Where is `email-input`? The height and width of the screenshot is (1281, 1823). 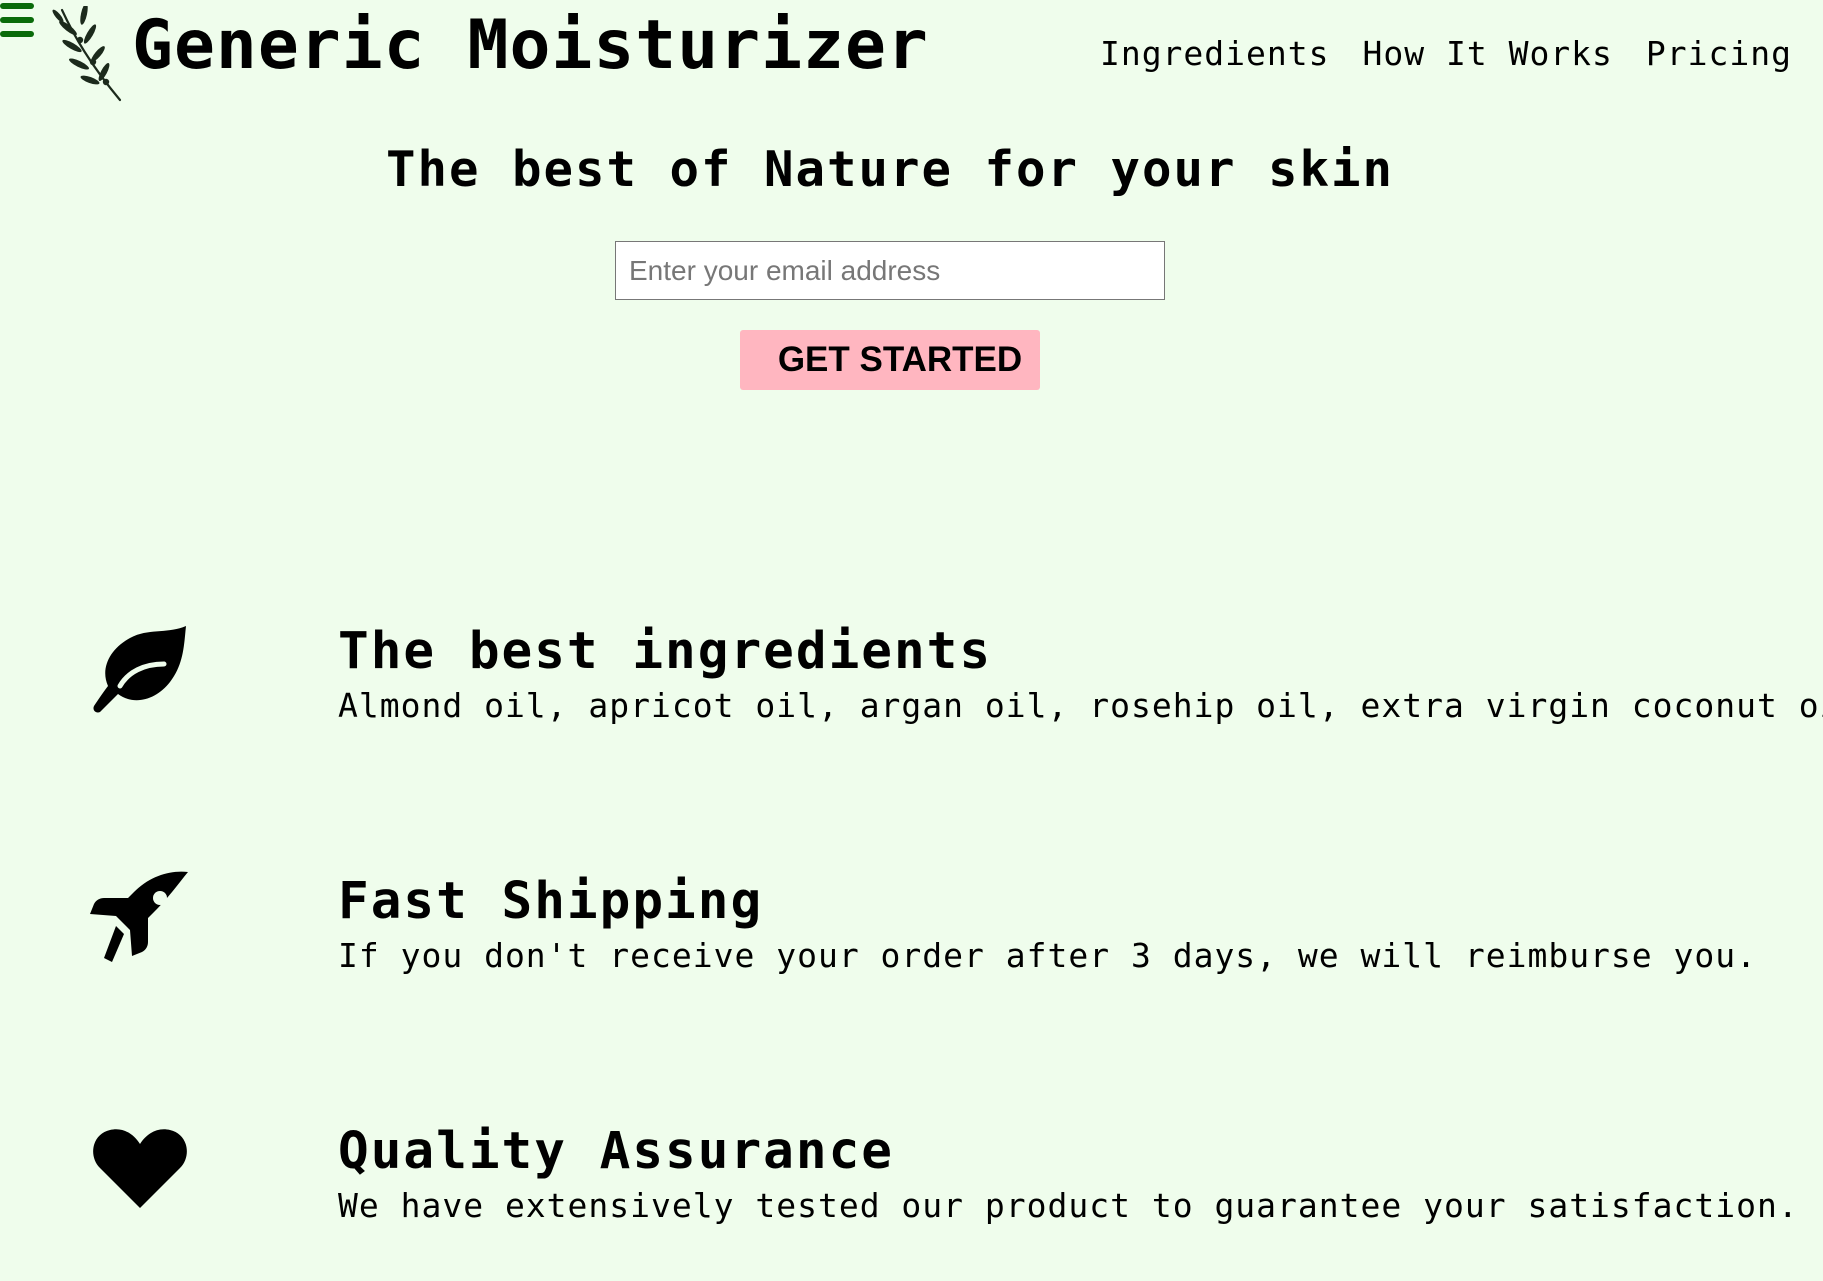 email-input is located at coordinates (890, 270).